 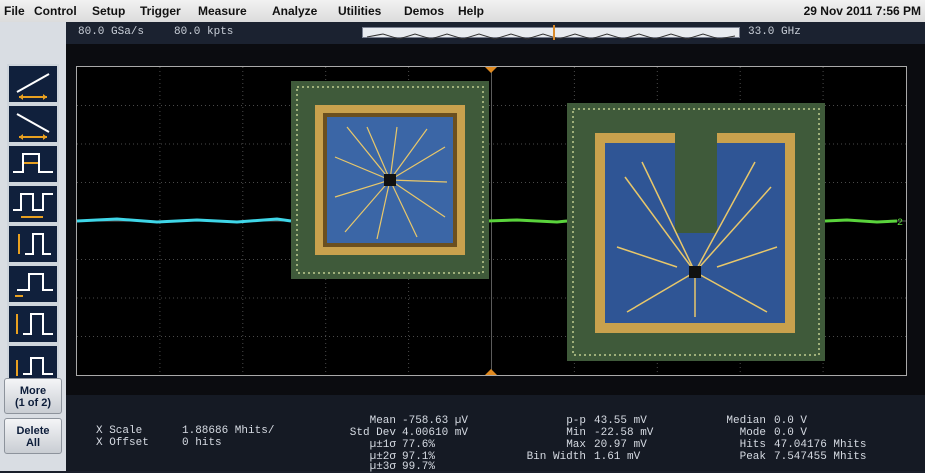 What do you see at coordinates (576, 433) in the screenshot?
I see `min-label: Min` at bounding box center [576, 433].